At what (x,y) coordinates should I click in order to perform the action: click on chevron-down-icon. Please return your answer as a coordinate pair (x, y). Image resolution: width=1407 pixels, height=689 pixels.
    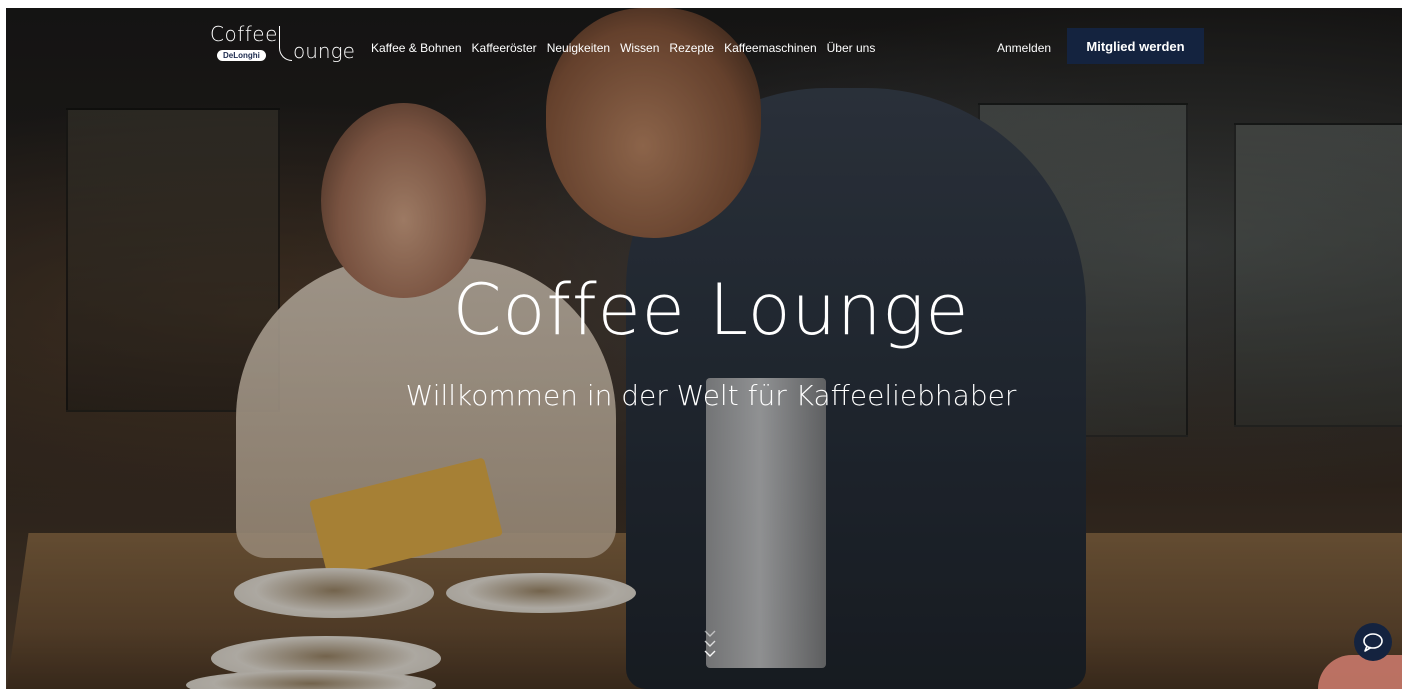
    Looking at the image, I should click on (710, 645).